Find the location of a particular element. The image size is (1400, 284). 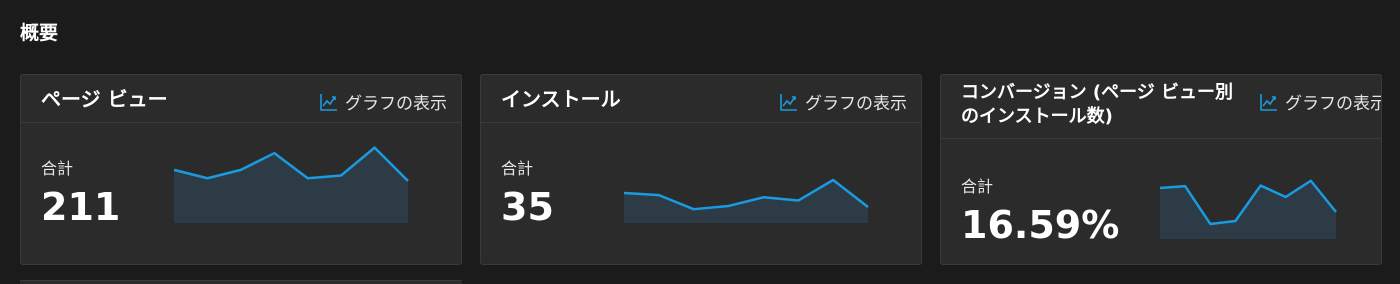

card-title: コンバージョン (ページ ビュー別のインストール数) is located at coordinates (1097, 104).